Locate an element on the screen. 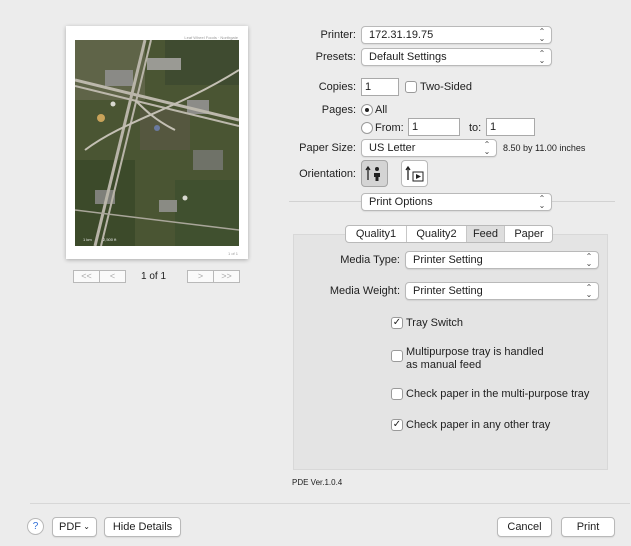 The height and width of the screenshot is (546, 631). portrait-icon is located at coordinates (372, 173).